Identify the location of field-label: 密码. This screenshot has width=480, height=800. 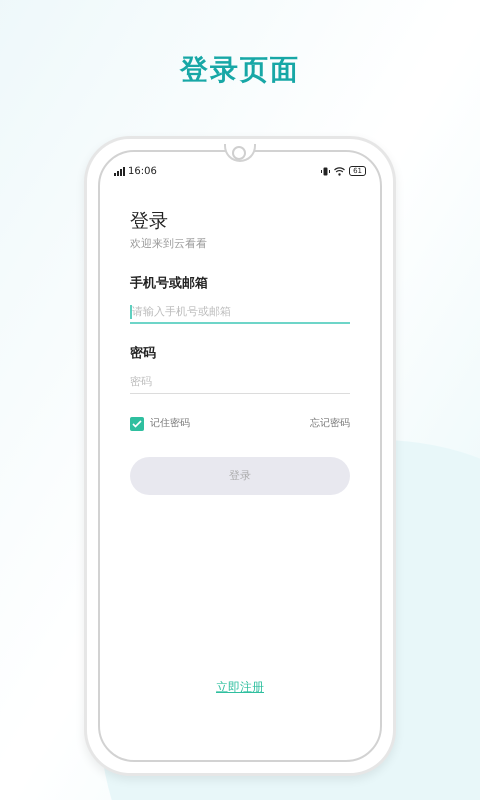
(143, 353).